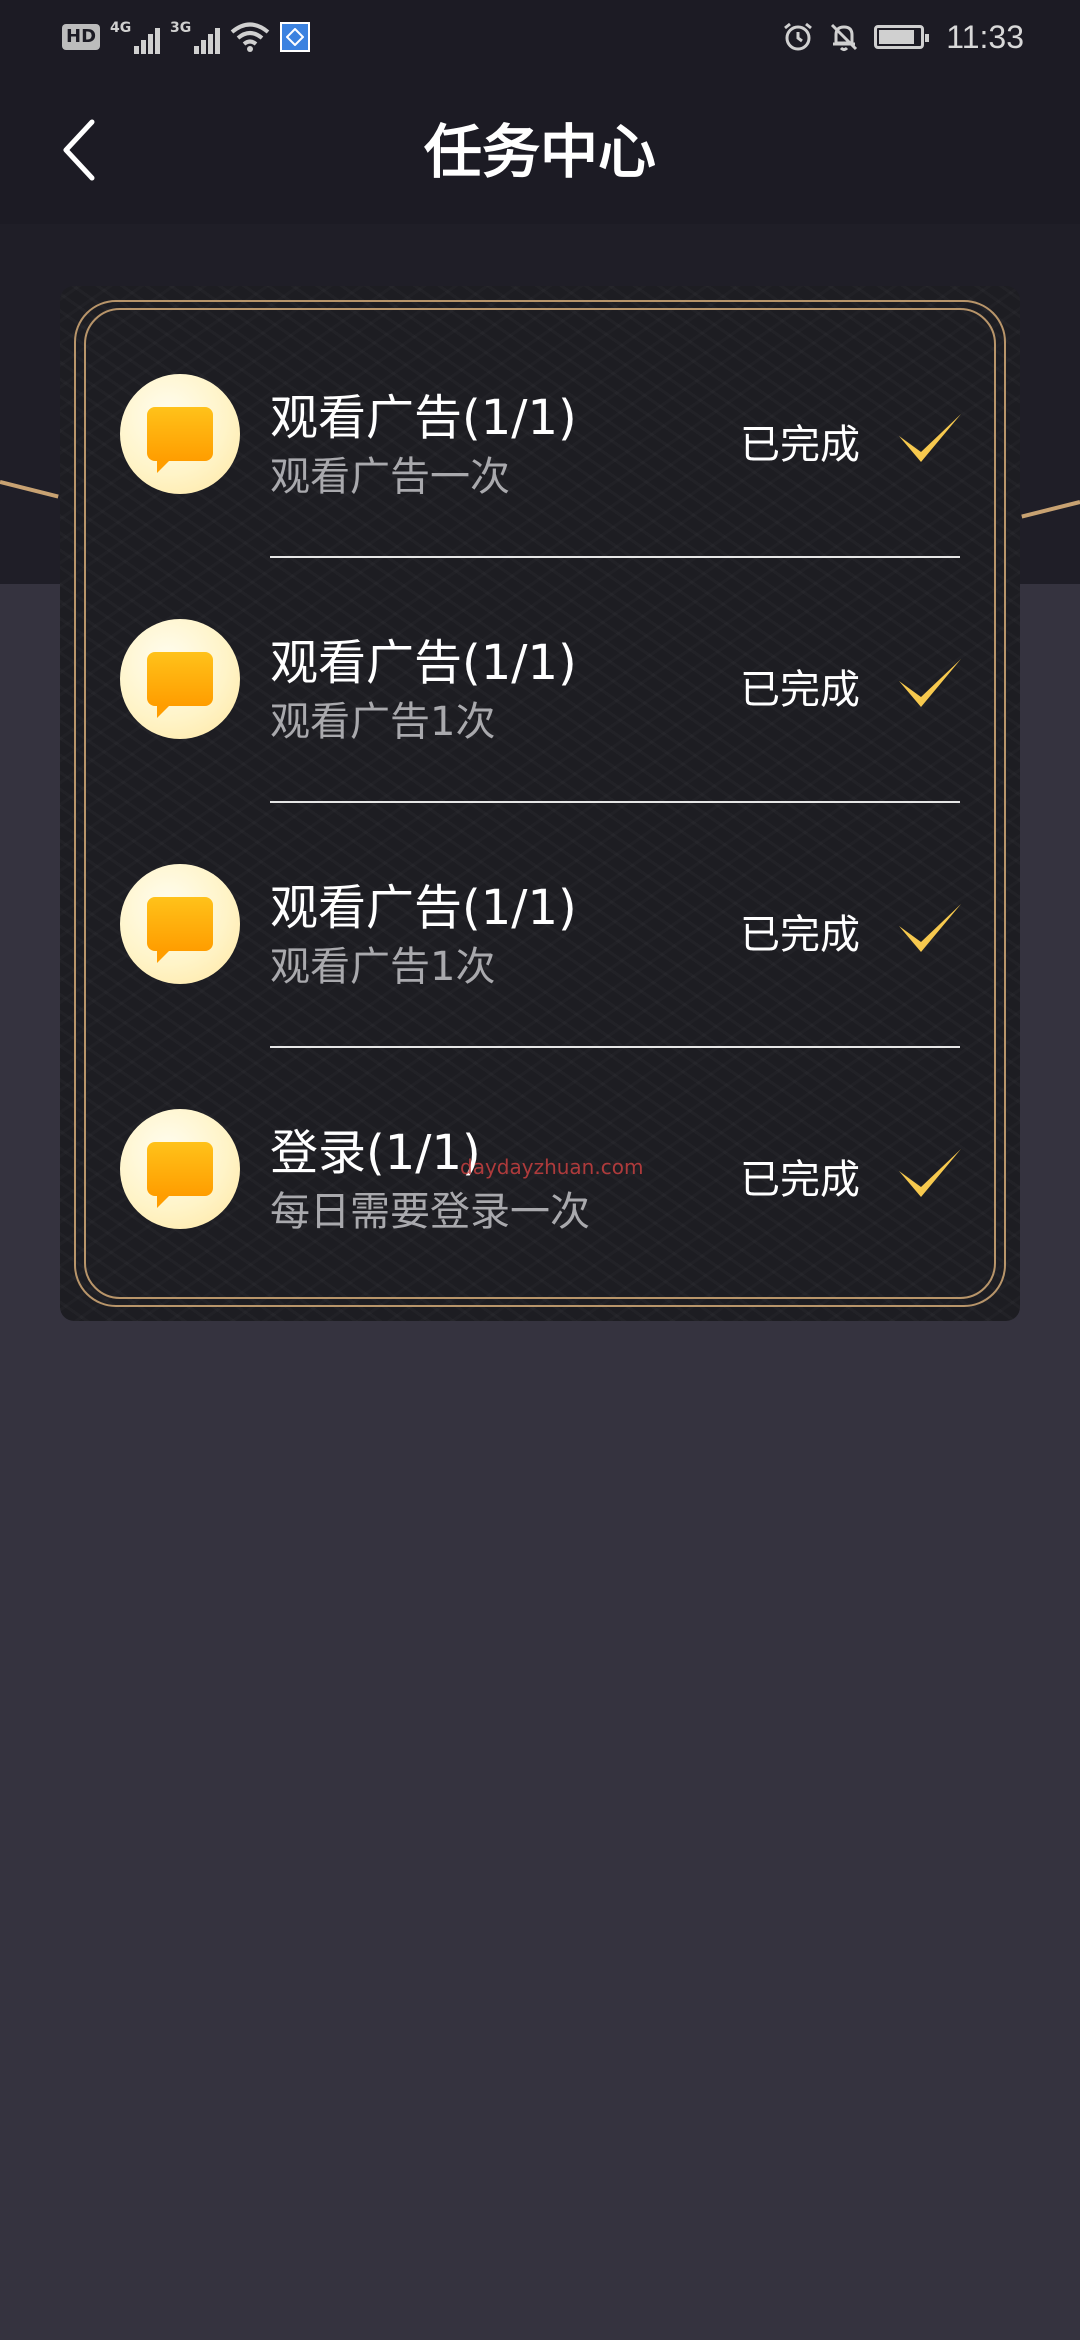 The width and height of the screenshot is (1080, 2340). I want to click on status-bar-right: 11:33, so click(903, 37).